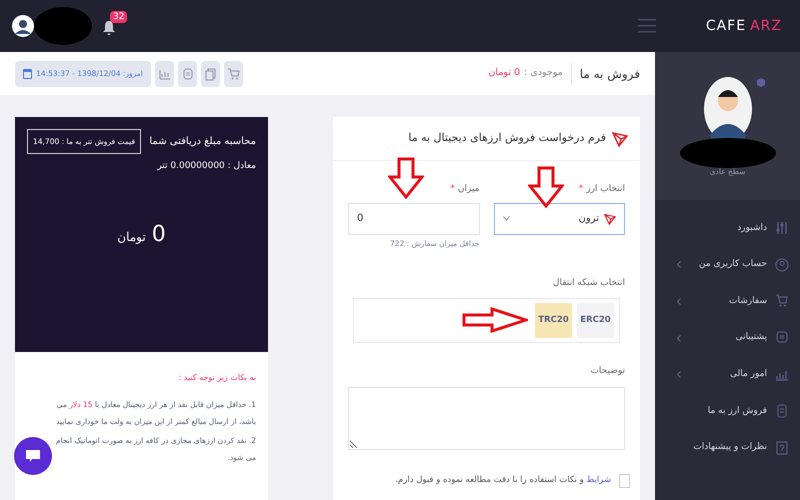 Image resolution: width=800 pixels, height=500 pixels. Describe the element at coordinates (503, 481) in the screenshot. I see `terms-text: شرایط و نکات استفاده را با دقت مطالعه نموده و قبول دارم.` at that location.